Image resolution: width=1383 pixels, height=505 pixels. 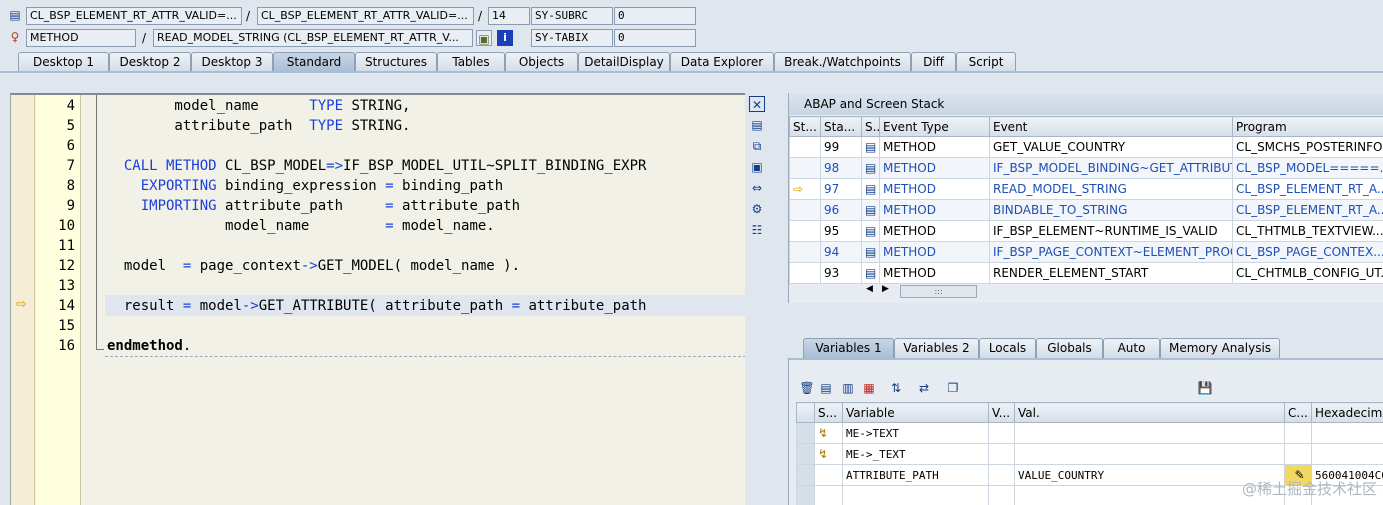 What do you see at coordinates (70, 146) in the screenshot?
I see `code-line: 6` at bounding box center [70, 146].